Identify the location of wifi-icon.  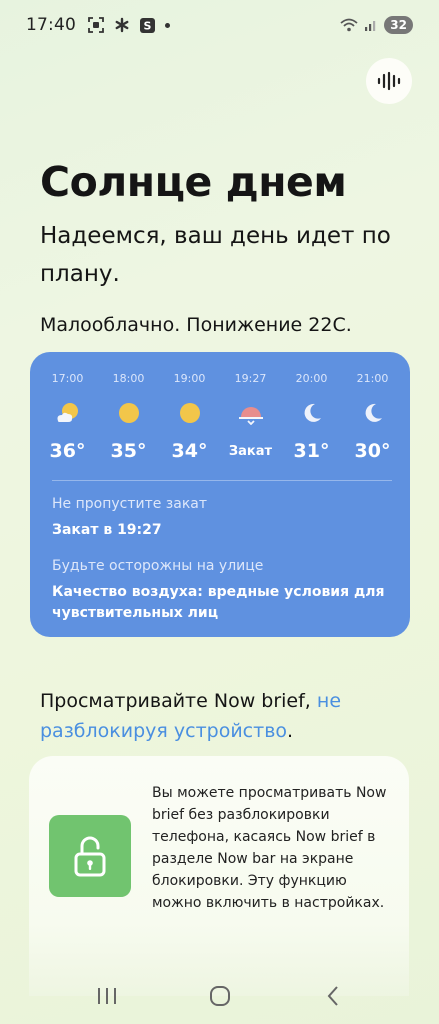
(349, 25).